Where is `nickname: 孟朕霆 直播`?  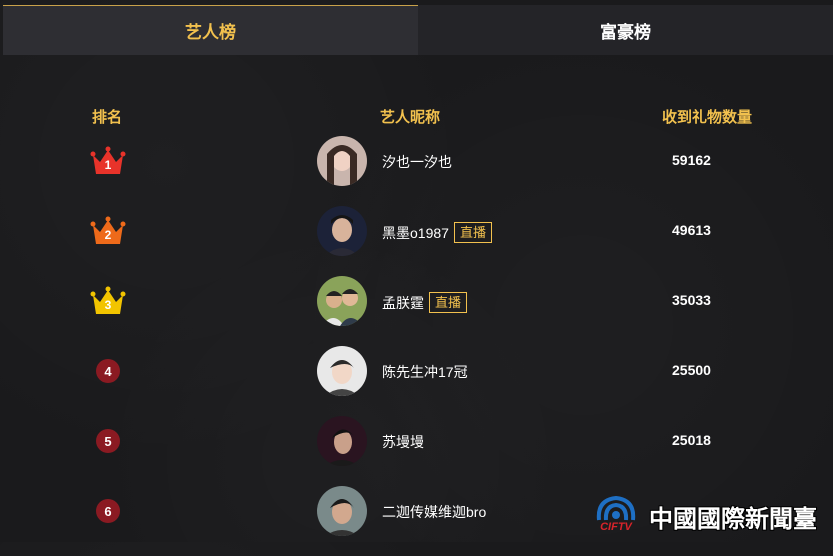 nickname: 孟朕霆 直播 is located at coordinates (425, 302).